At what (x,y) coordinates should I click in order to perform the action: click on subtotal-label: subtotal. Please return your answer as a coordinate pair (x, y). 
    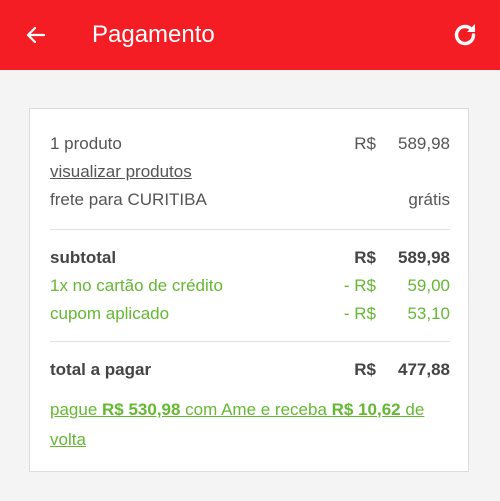
    Looking at the image, I should click on (83, 257).